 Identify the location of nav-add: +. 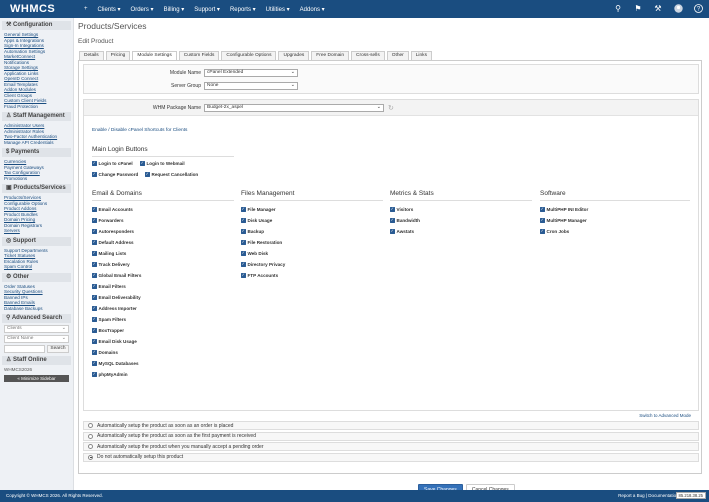
(86, 9).